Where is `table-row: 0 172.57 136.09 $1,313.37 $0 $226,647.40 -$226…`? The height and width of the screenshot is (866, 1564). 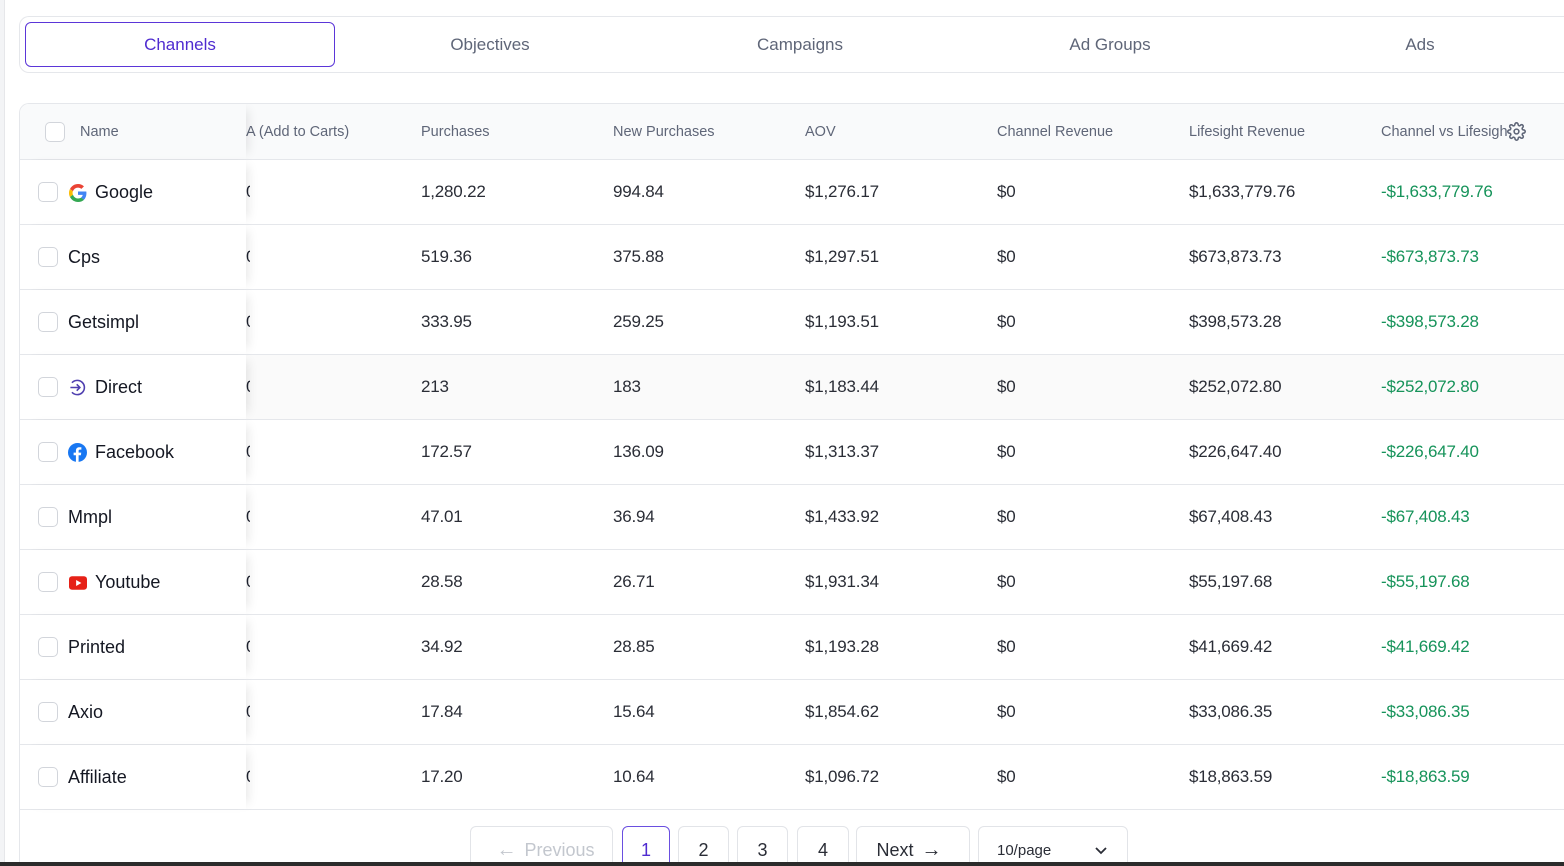
table-row: 0 172.57 136.09 $1,313.37 $0 $226,647.40 -$226… is located at coordinates (792, 452).